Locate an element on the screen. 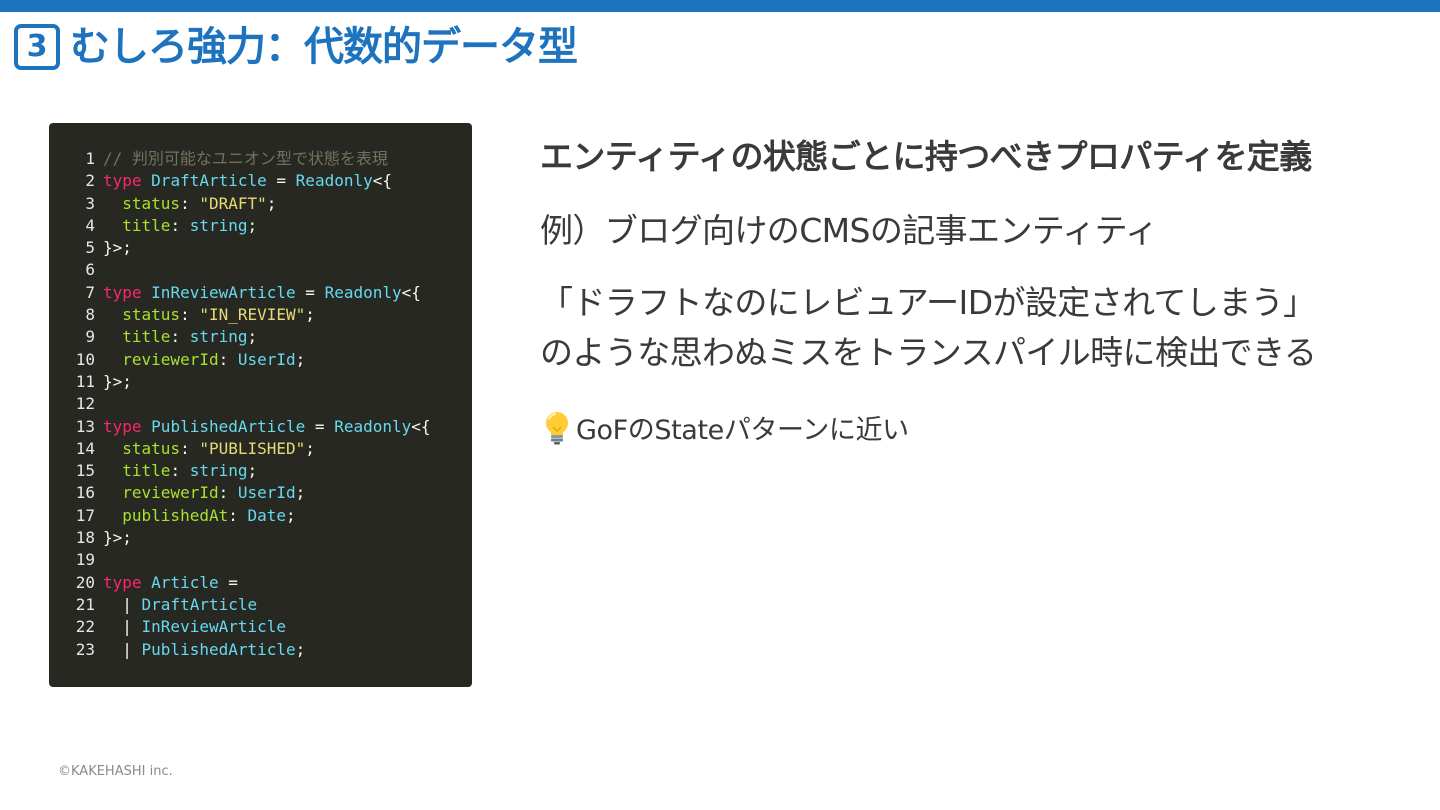 Image resolution: width=1440 pixels, height=810 pixels. code-line: 7 type InReviewArticle = Readonly<{ is located at coordinates (260, 293).